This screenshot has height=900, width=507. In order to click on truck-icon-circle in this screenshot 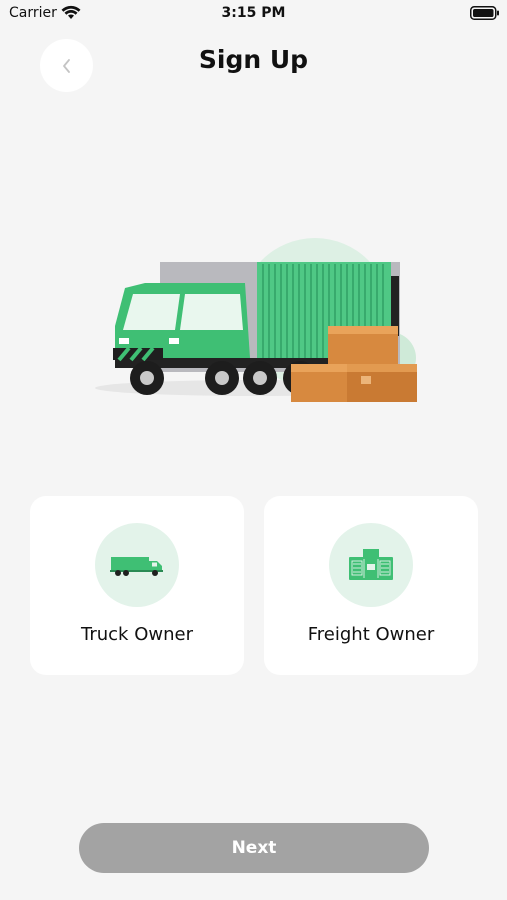, I will do `click(137, 565)`.